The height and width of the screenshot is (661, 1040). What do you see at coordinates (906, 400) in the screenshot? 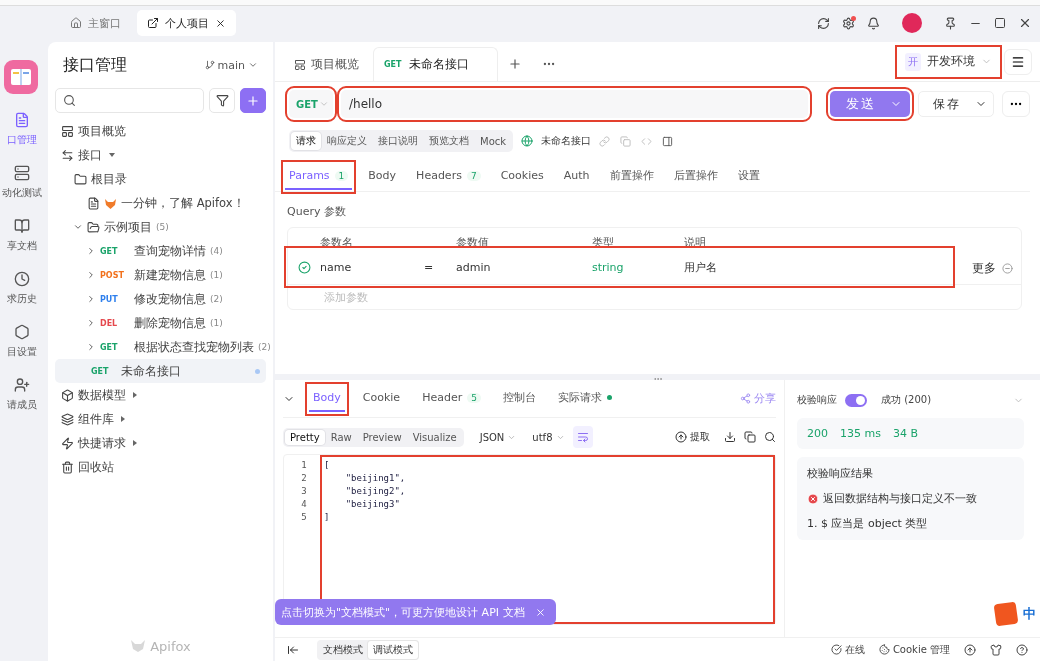
I see `status-select: 成功 (200)` at bounding box center [906, 400].